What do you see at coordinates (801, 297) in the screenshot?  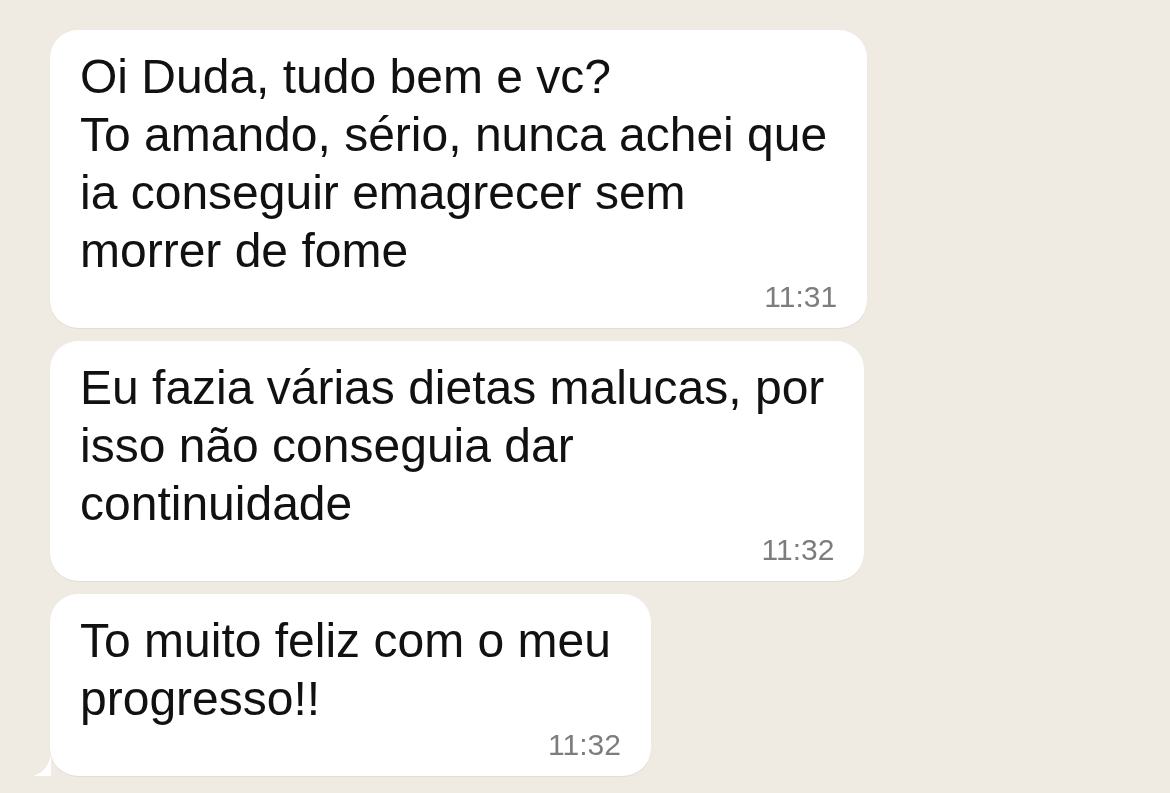 I see `message-time: 11:31` at bounding box center [801, 297].